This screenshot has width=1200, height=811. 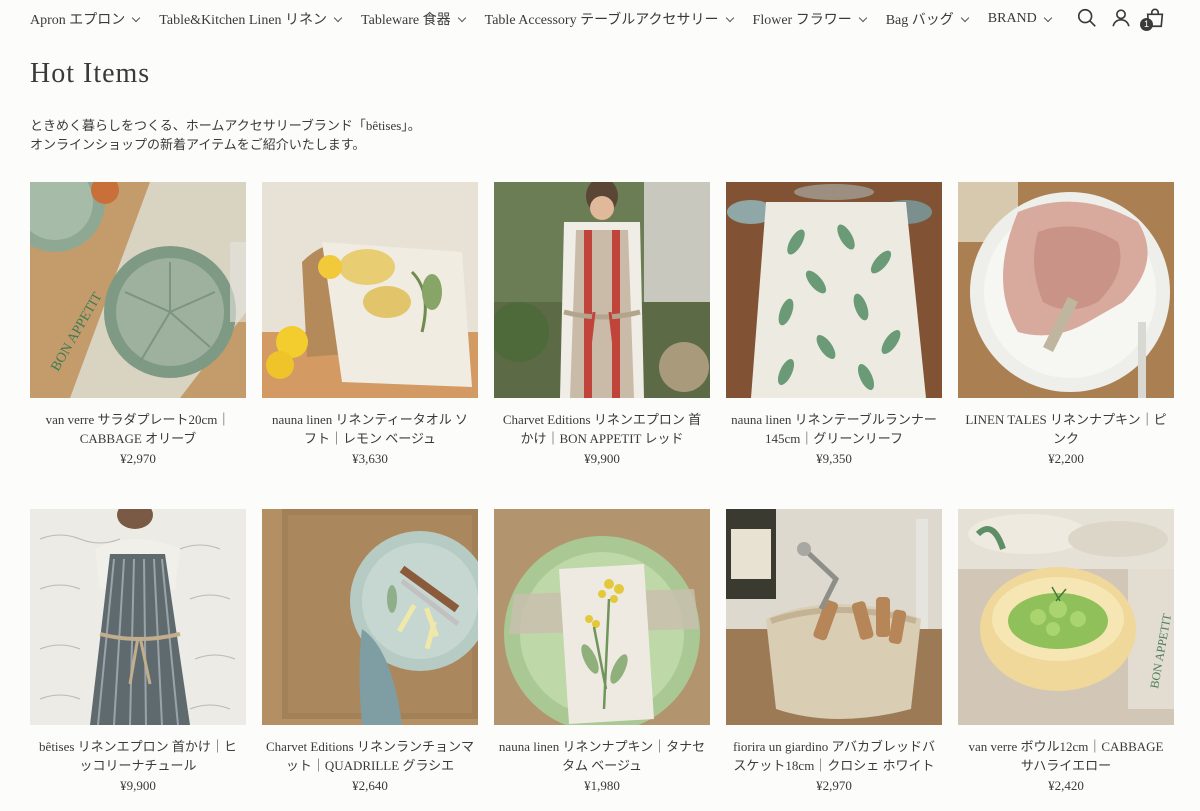 I want to click on search-icon, so click(x=1086, y=17).